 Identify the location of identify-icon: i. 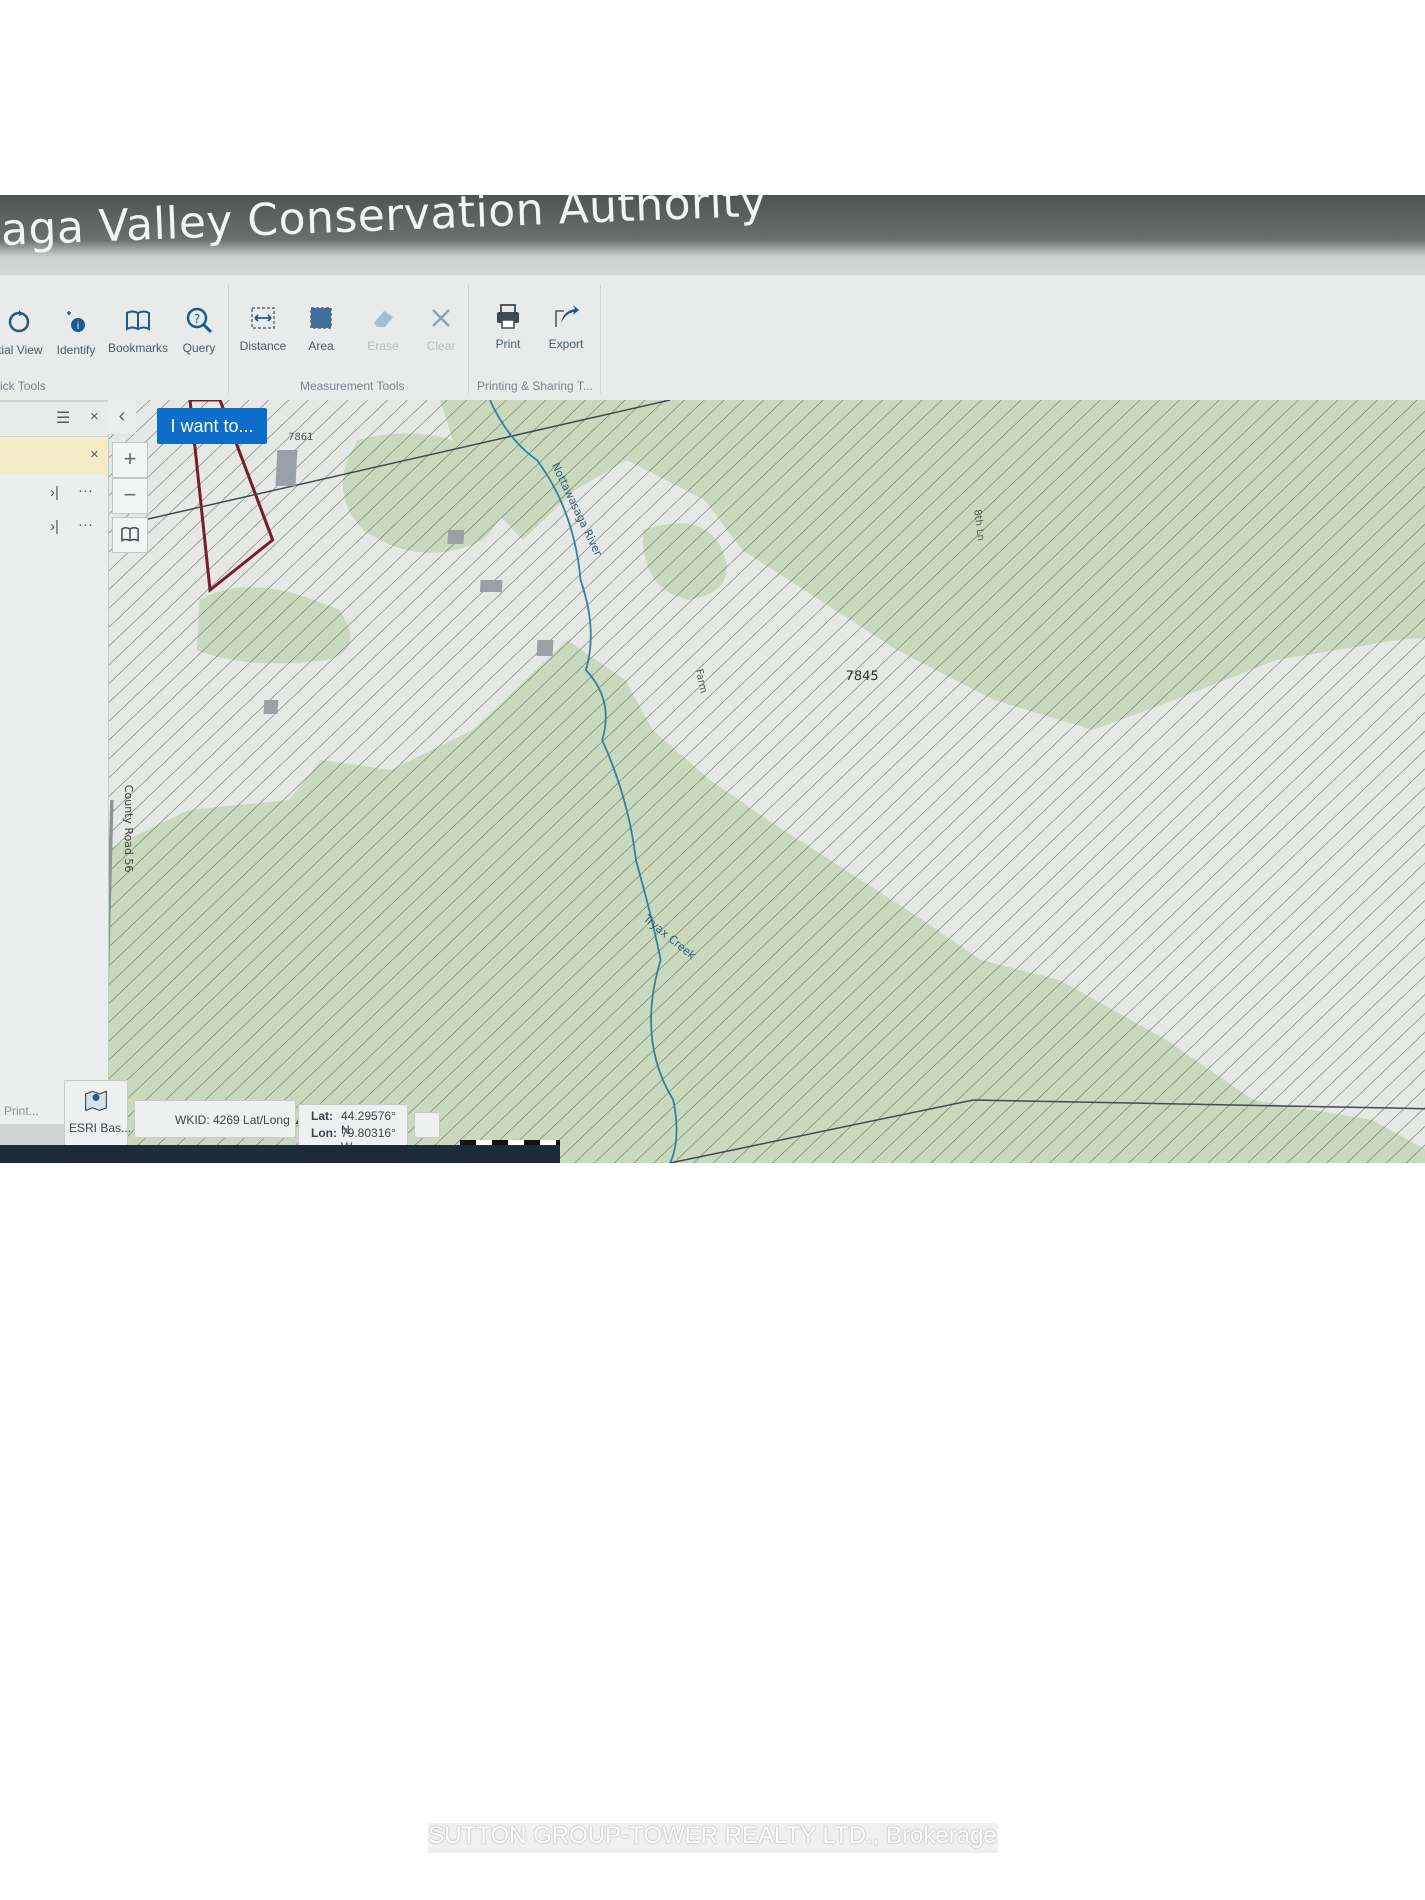
(76, 321).